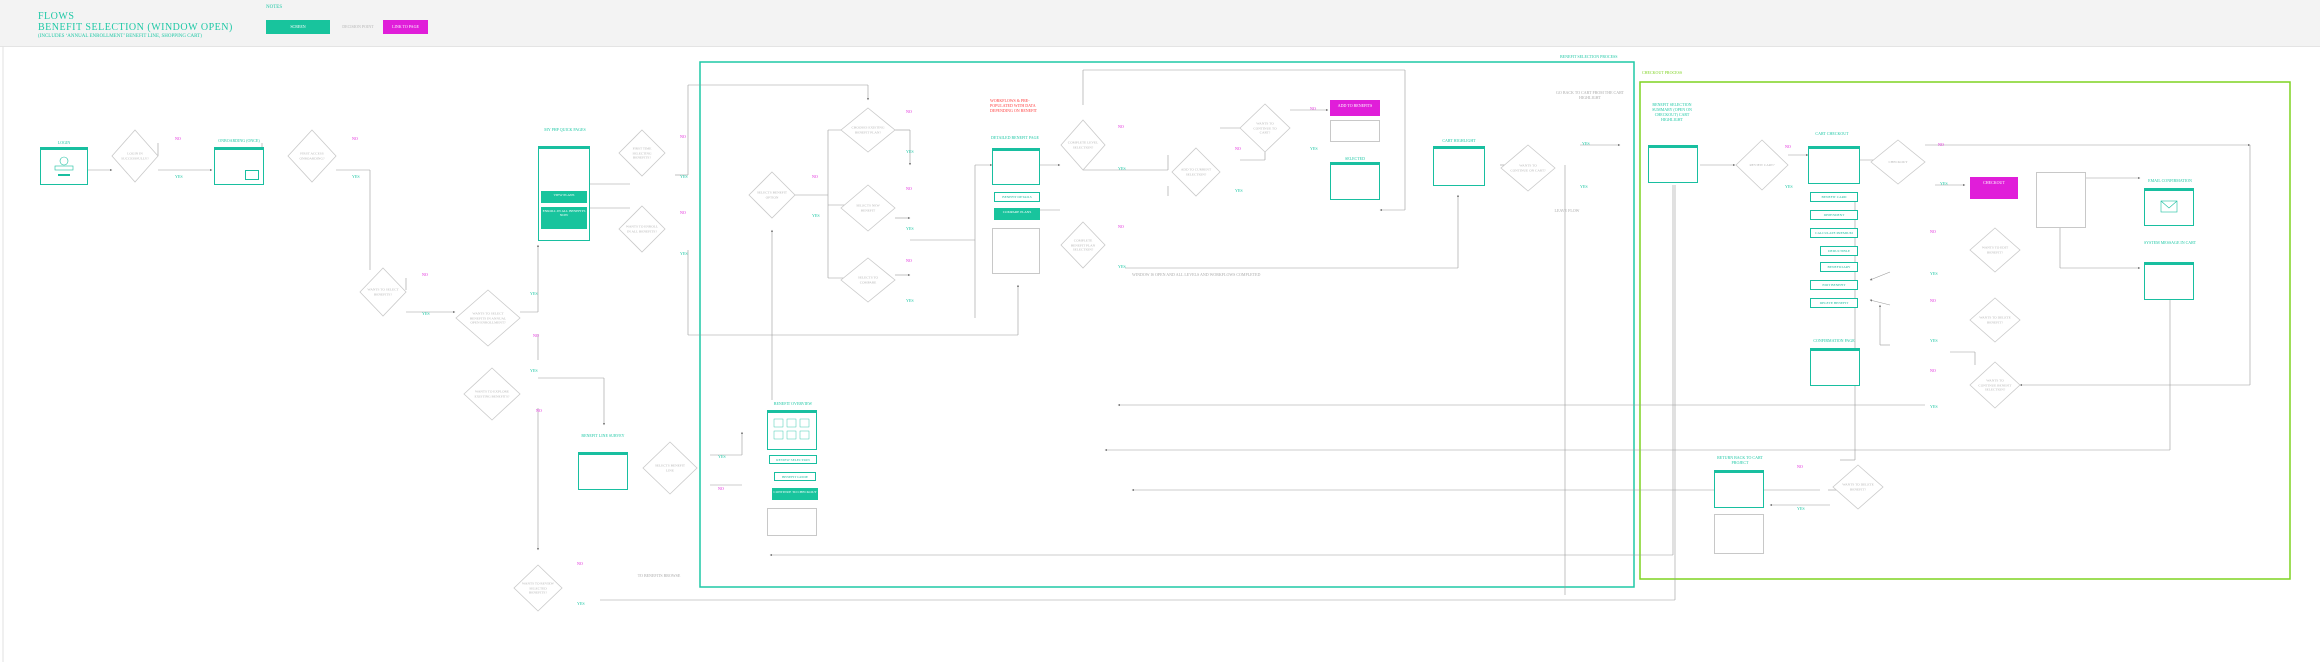  I want to click on decision-login: LOGIN IN SUCCESSFULLY?, so click(135, 156).